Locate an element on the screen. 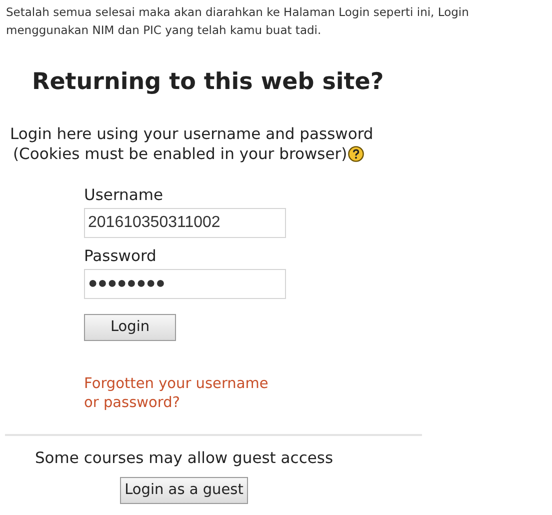 The height and width of the screenshot is (515, 552). password-field: ●●●●●●●● is located at coordinates (185, 284).